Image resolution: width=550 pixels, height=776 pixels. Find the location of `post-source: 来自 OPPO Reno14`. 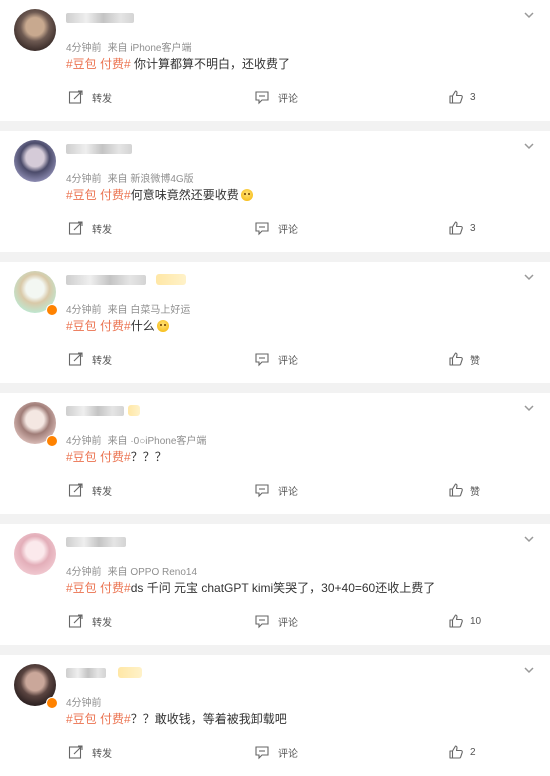

post-source: 来自 OPPO Reno14 is located at coordinates (152, 572).